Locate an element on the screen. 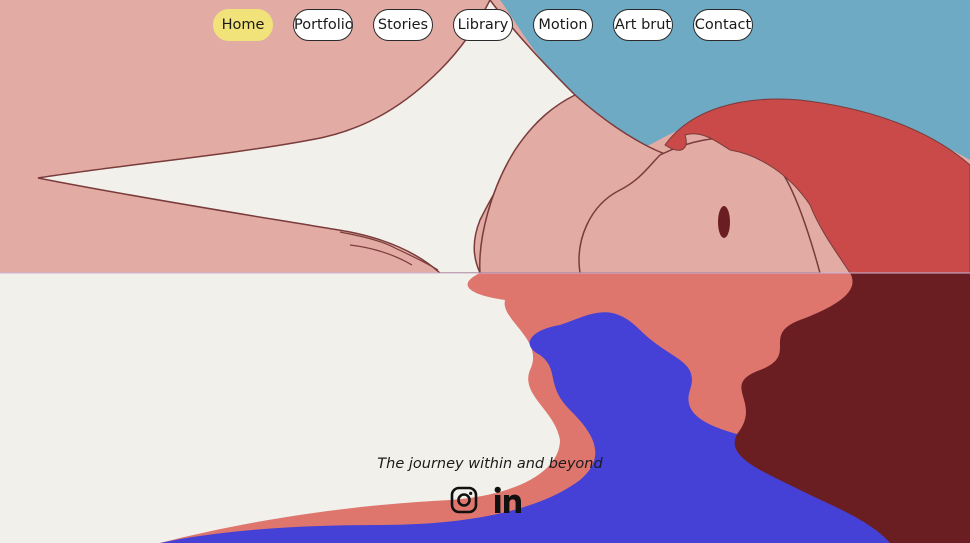 This screenshot has height=543, width=970. nav-library-button: Library is located at coordinates (483, 25).